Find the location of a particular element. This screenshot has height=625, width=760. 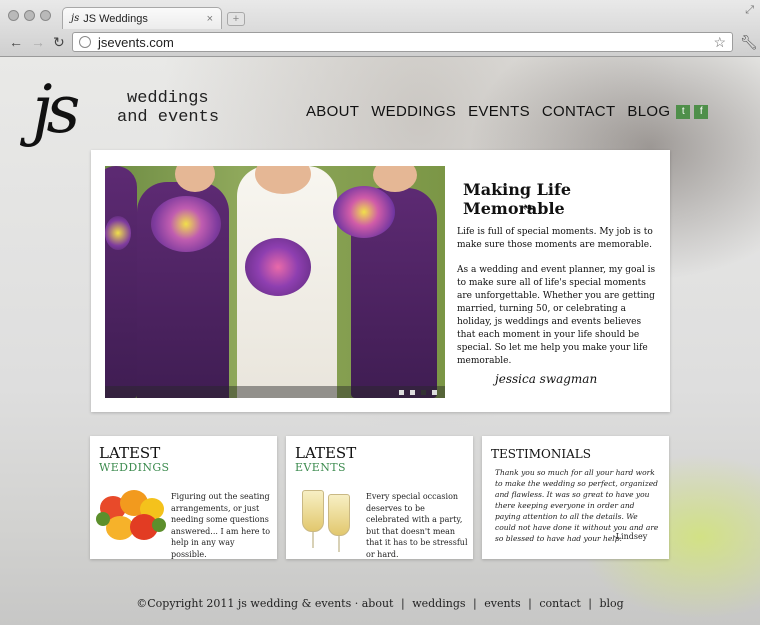

footer-link-blog: blog is located at coordinates (612, 603).